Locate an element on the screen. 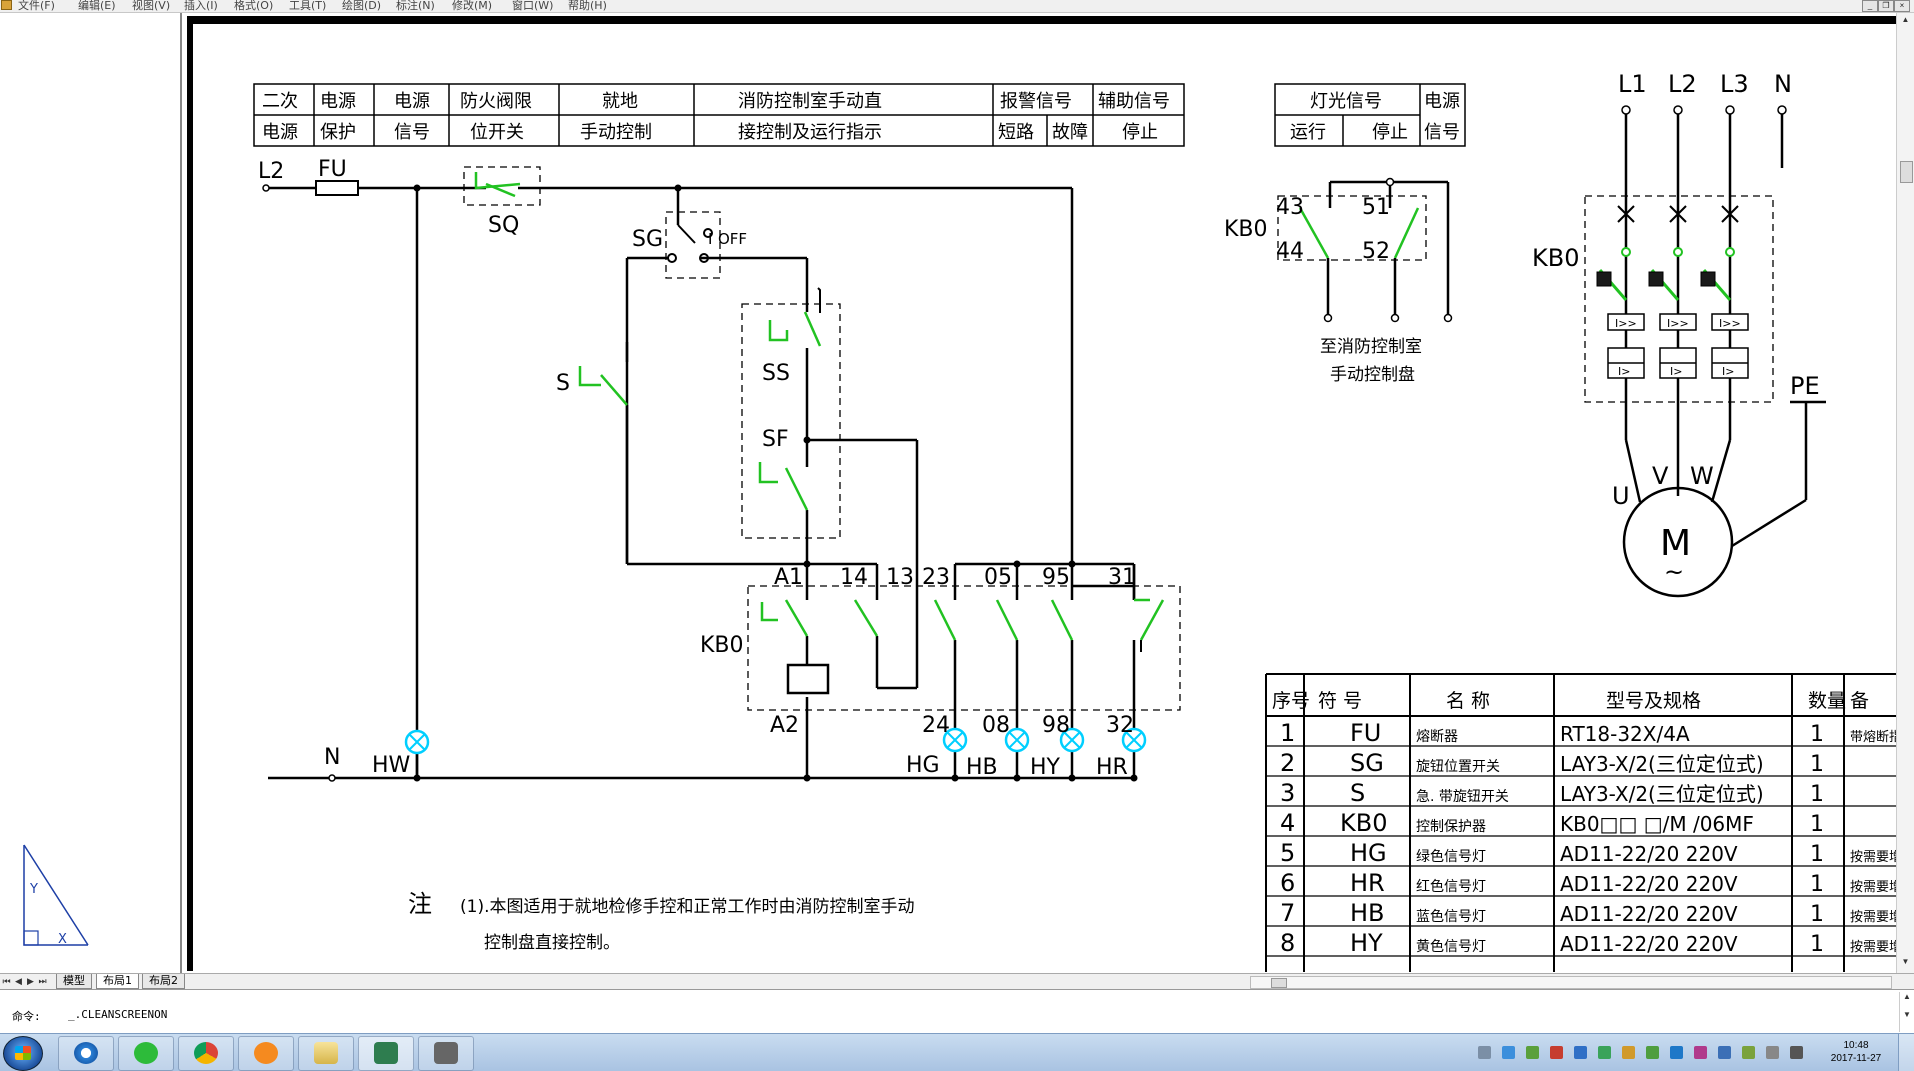  restore-doc-button: ❐ is located at coordinates (1886, 6).